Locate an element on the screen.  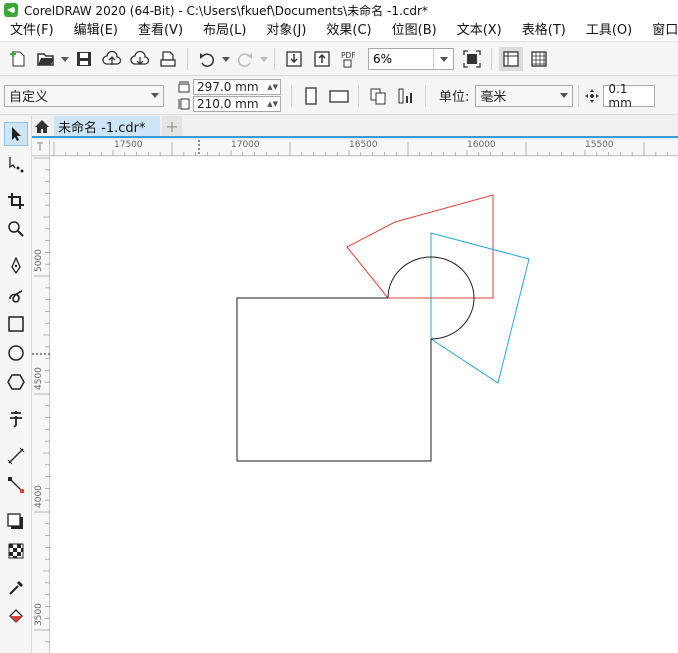
cloud-download-icon is located at coordinates (140, 59).